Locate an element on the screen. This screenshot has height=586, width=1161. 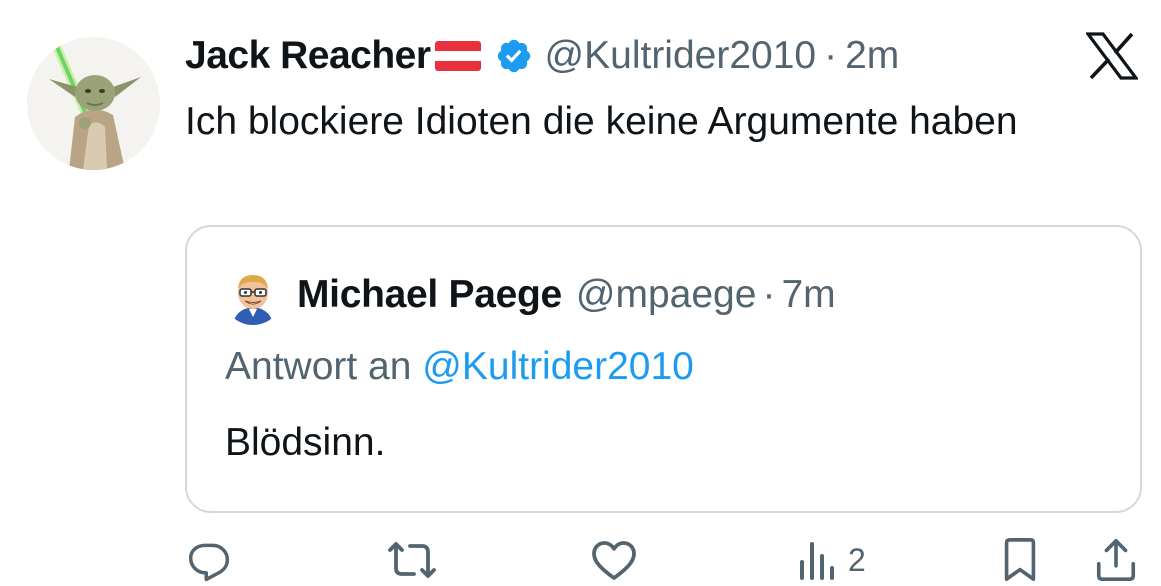
reply-icon is located at coordinates (209, 560).